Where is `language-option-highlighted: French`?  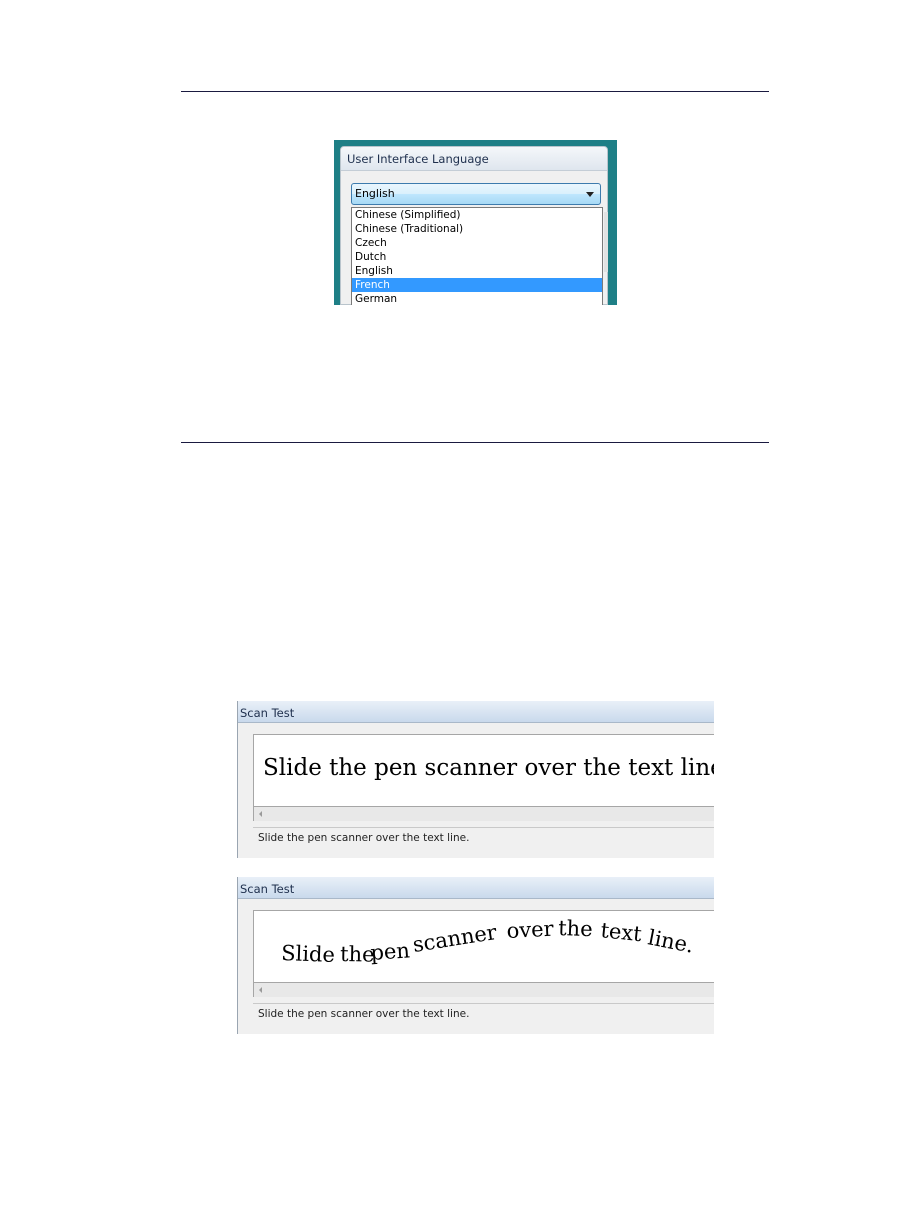 language-option-highlighted: French is located at coordinates (477, 285).